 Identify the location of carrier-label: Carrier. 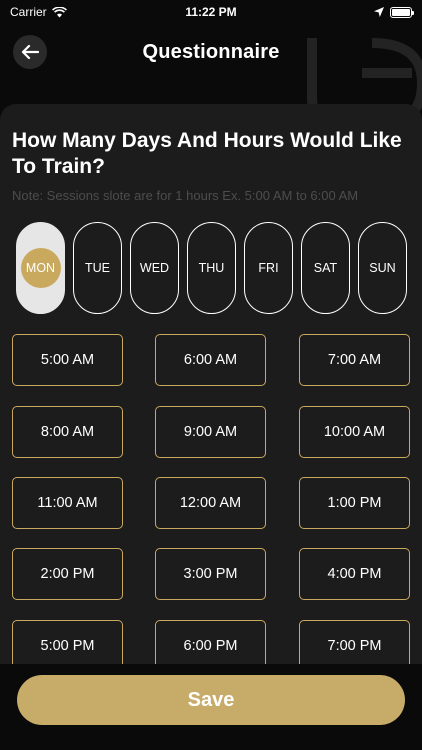
(28, 12).